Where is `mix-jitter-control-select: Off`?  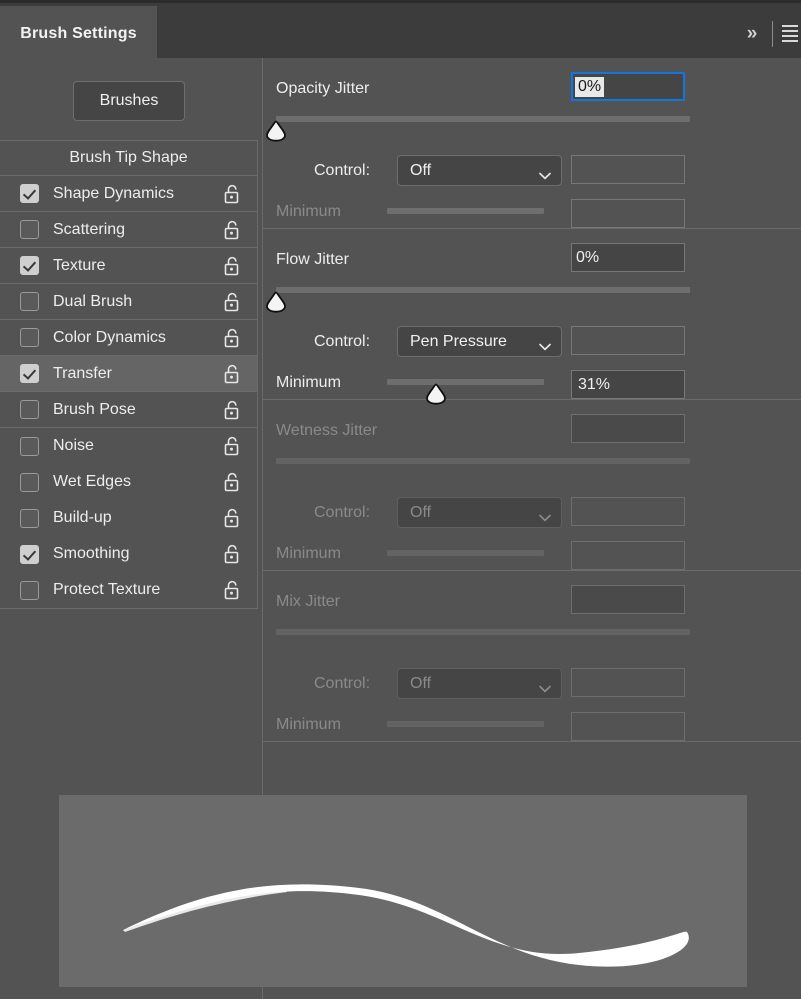 mix-jitter-control-select: Off is located at coordinates (479, 683).